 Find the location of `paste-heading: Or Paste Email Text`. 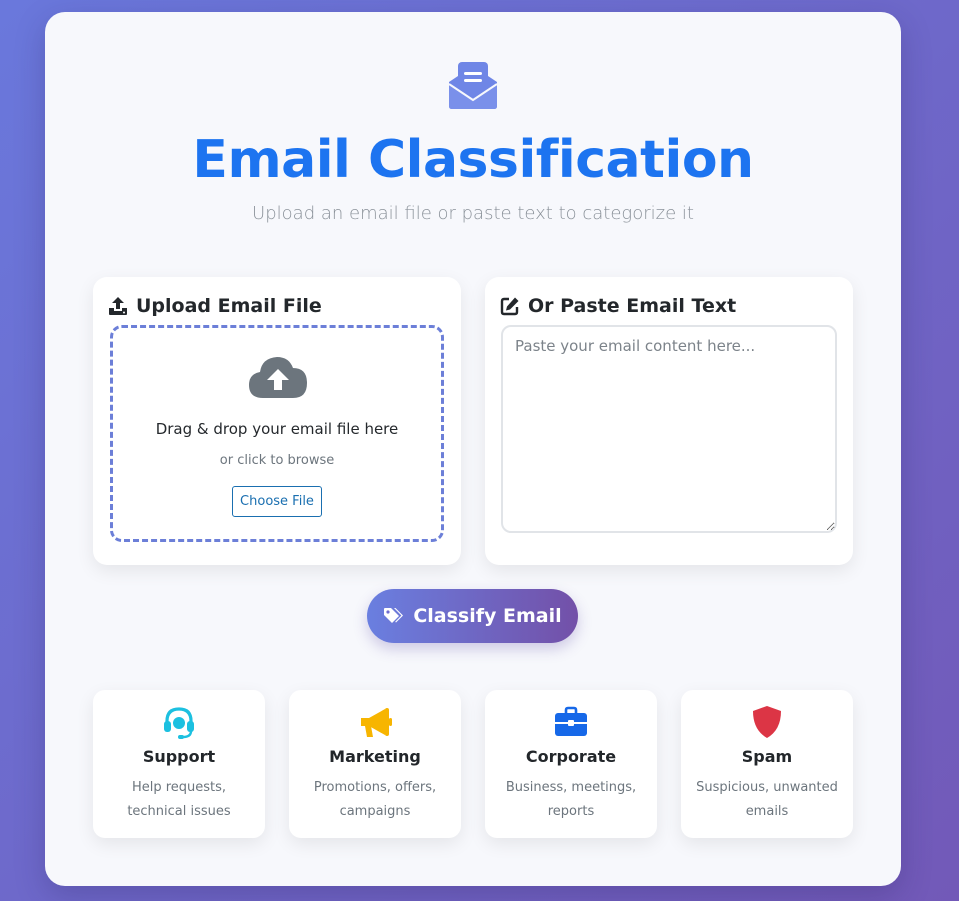

paste-heading: Or Paste Email Text is located at coordinates (618, 306).